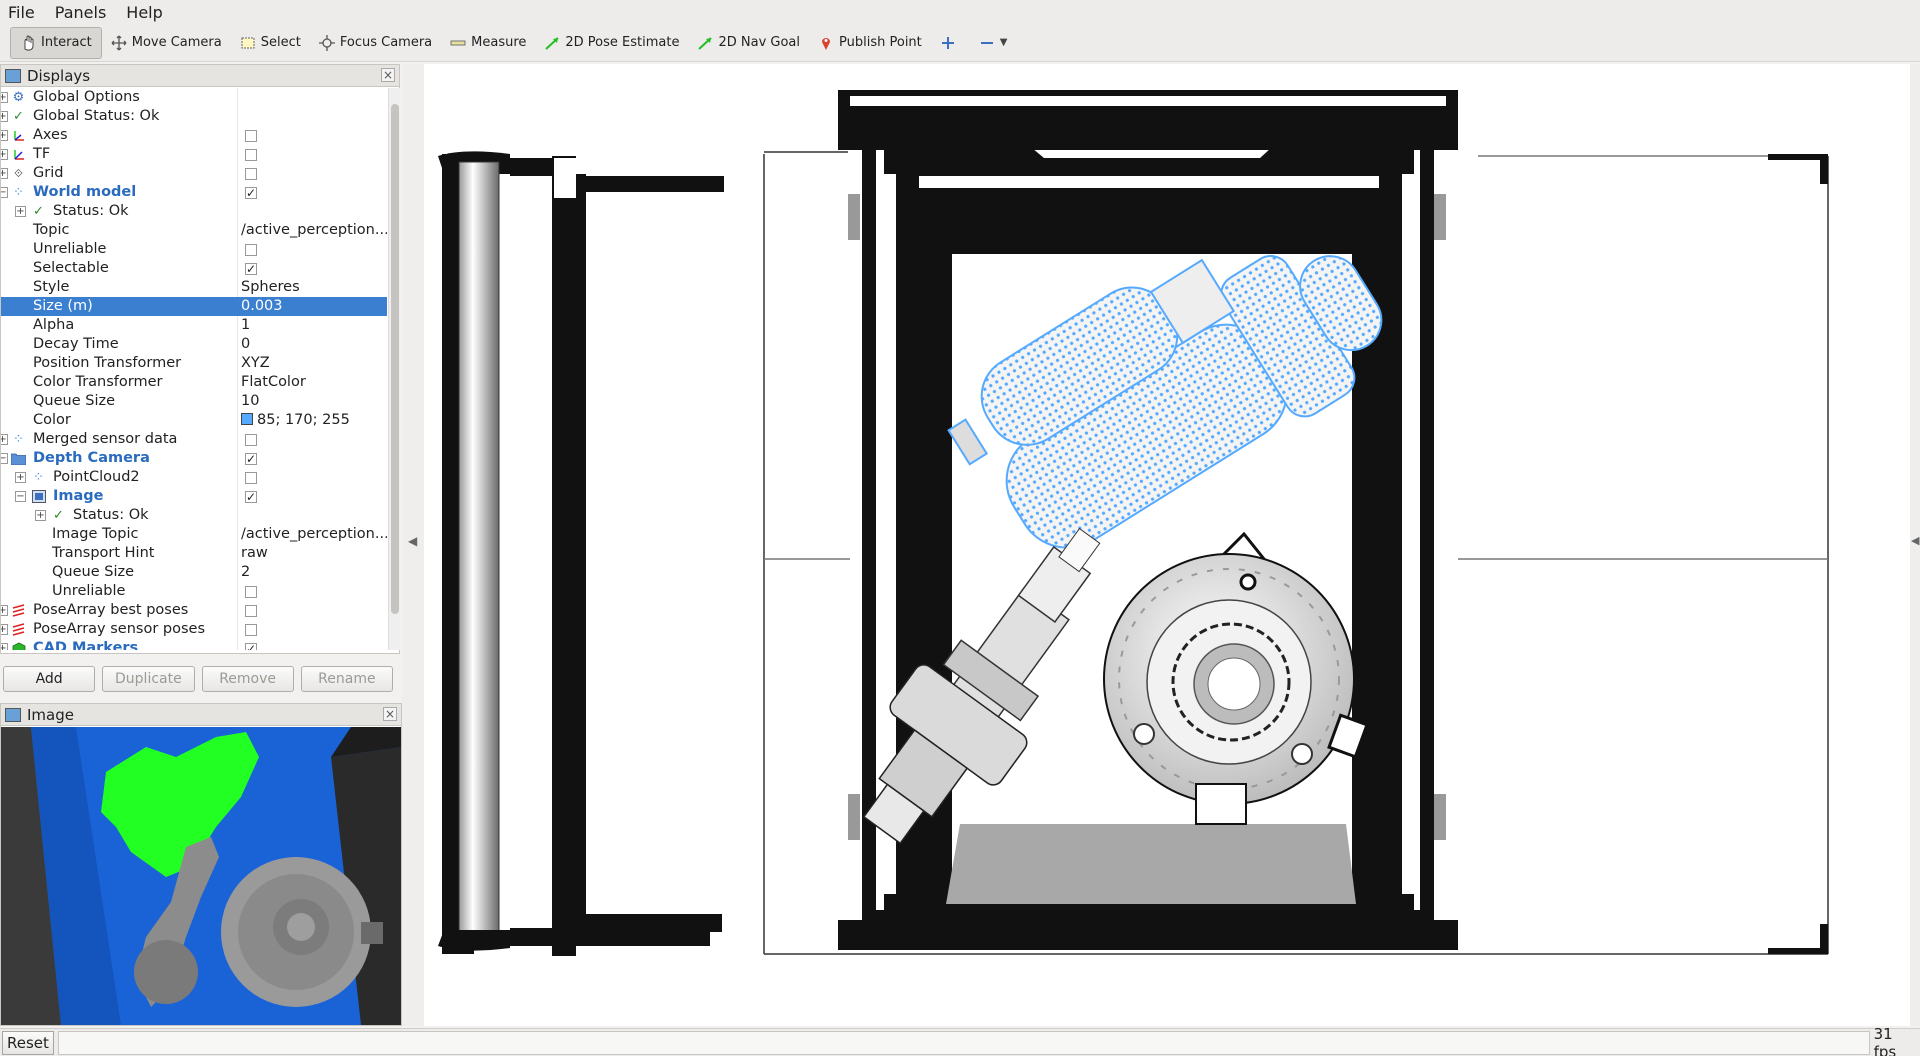 The image size is (1920, 1056). I want to click on tree-row-posearray-best-poses: + PoseArray best poses, so click(194, 610).